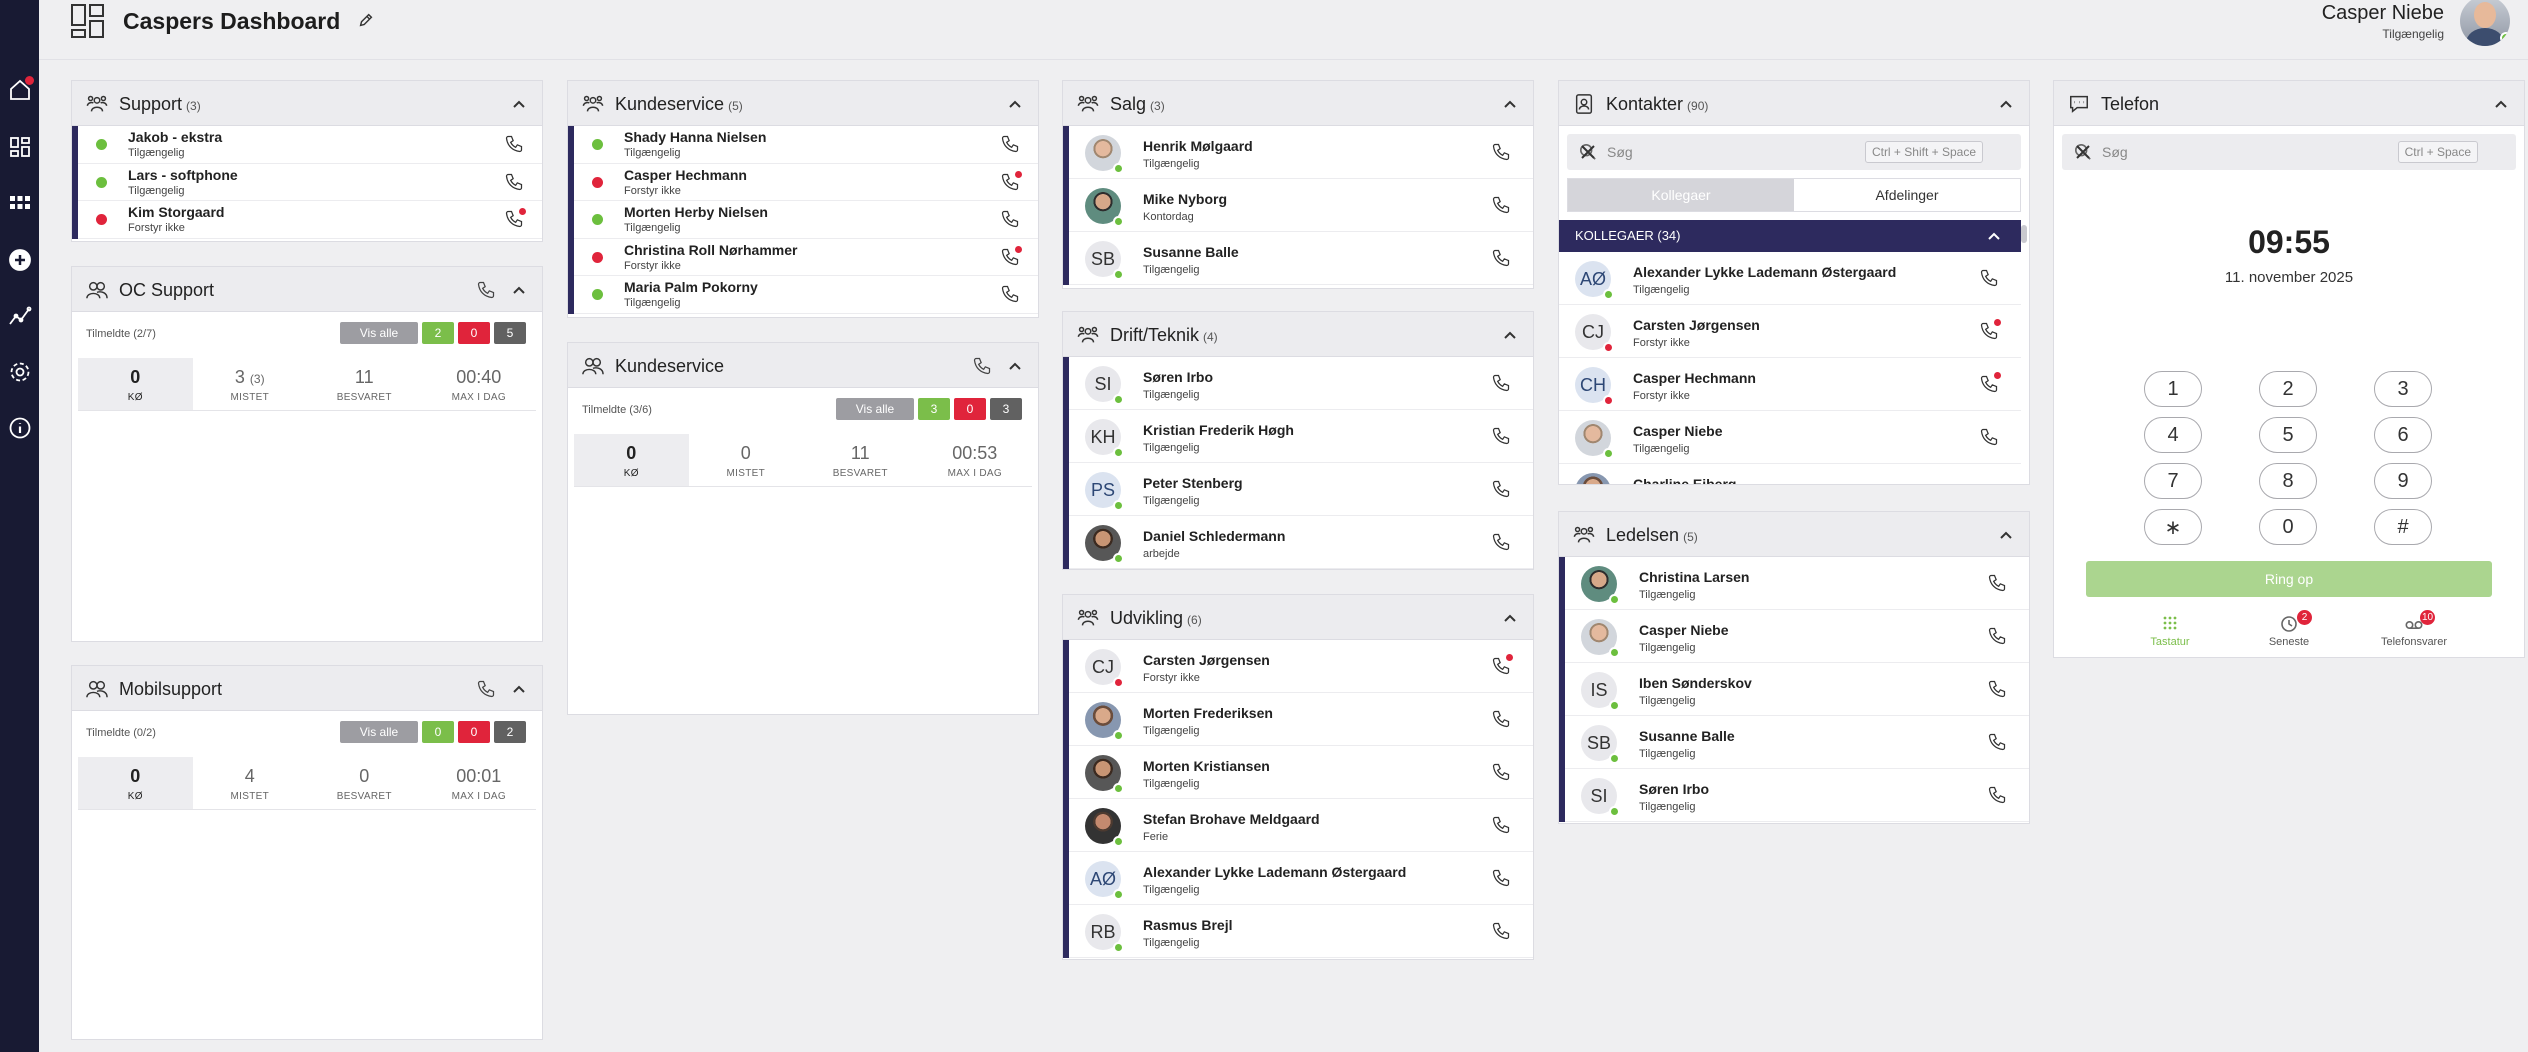 Image resolution: width=2528 pixels, height=1052 pixels. I want to click on user-info: Casper Niebe Tilgængelig, so click(2383, 21).